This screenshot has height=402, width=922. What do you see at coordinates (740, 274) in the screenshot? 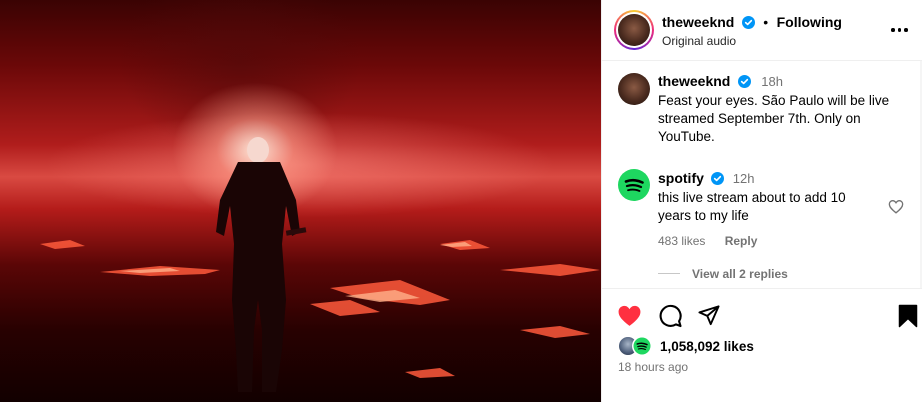
I see `view-replies-link: View all 2 replies` at bounding box center [740, 274].